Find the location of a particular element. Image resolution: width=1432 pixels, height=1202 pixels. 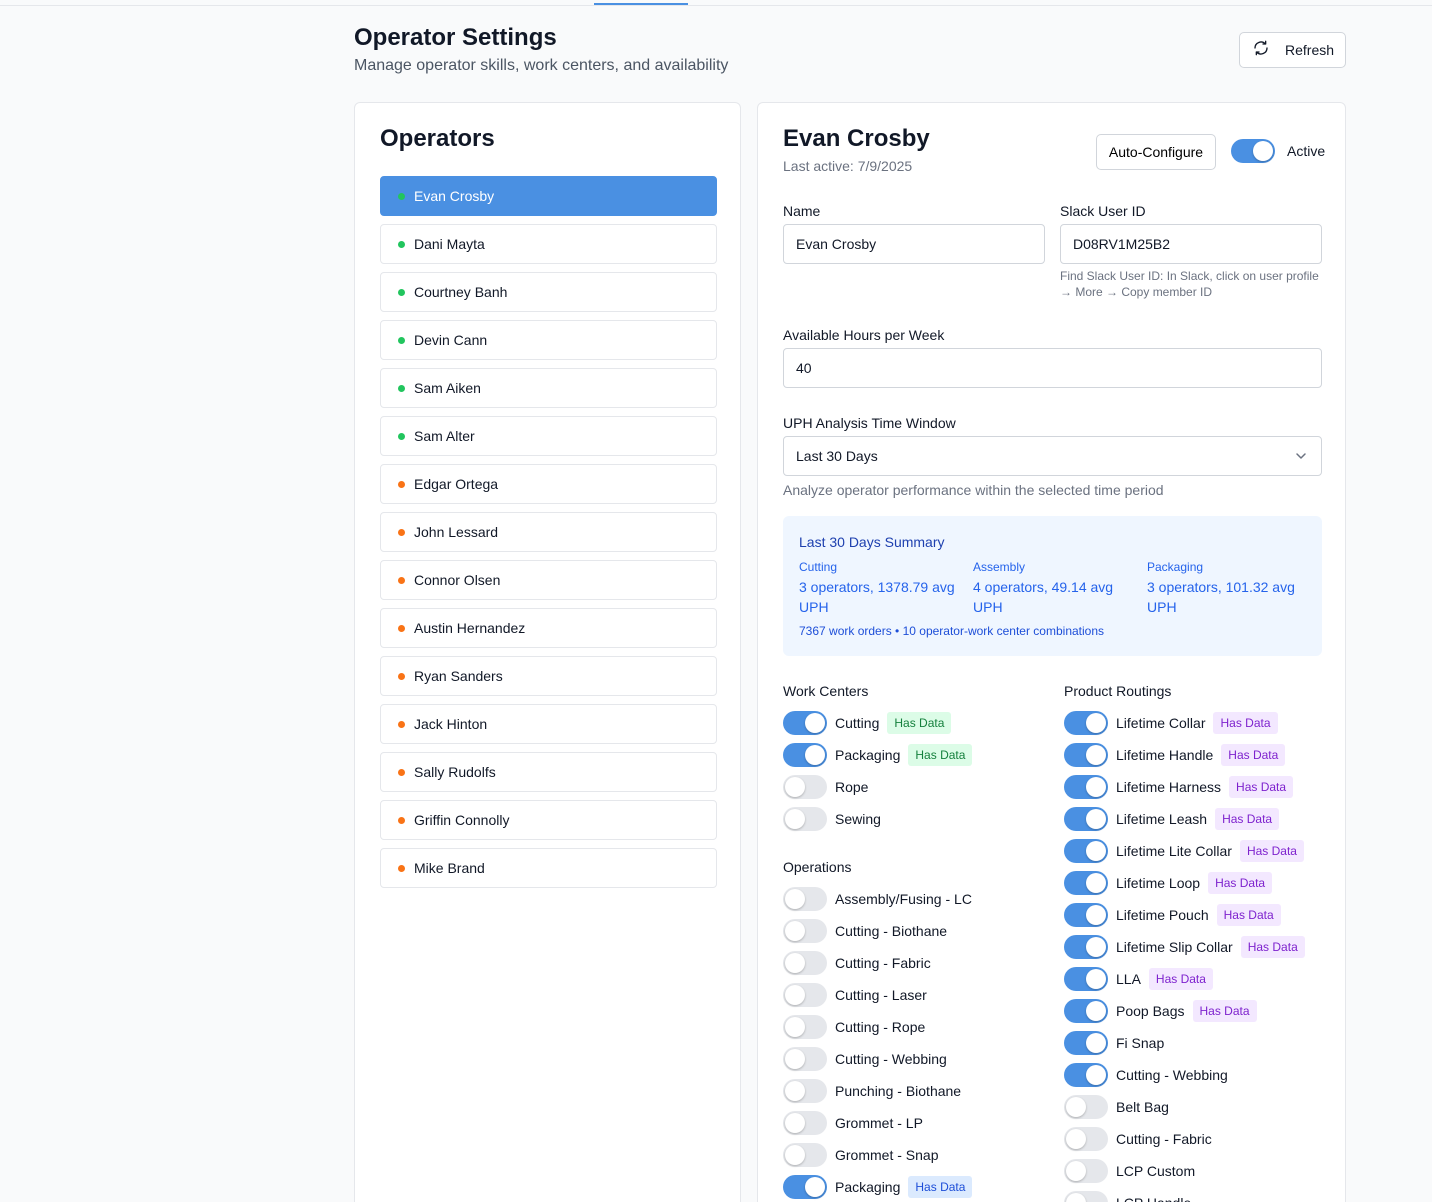

toggle-row: Rope is located at coordinates (877, 787).